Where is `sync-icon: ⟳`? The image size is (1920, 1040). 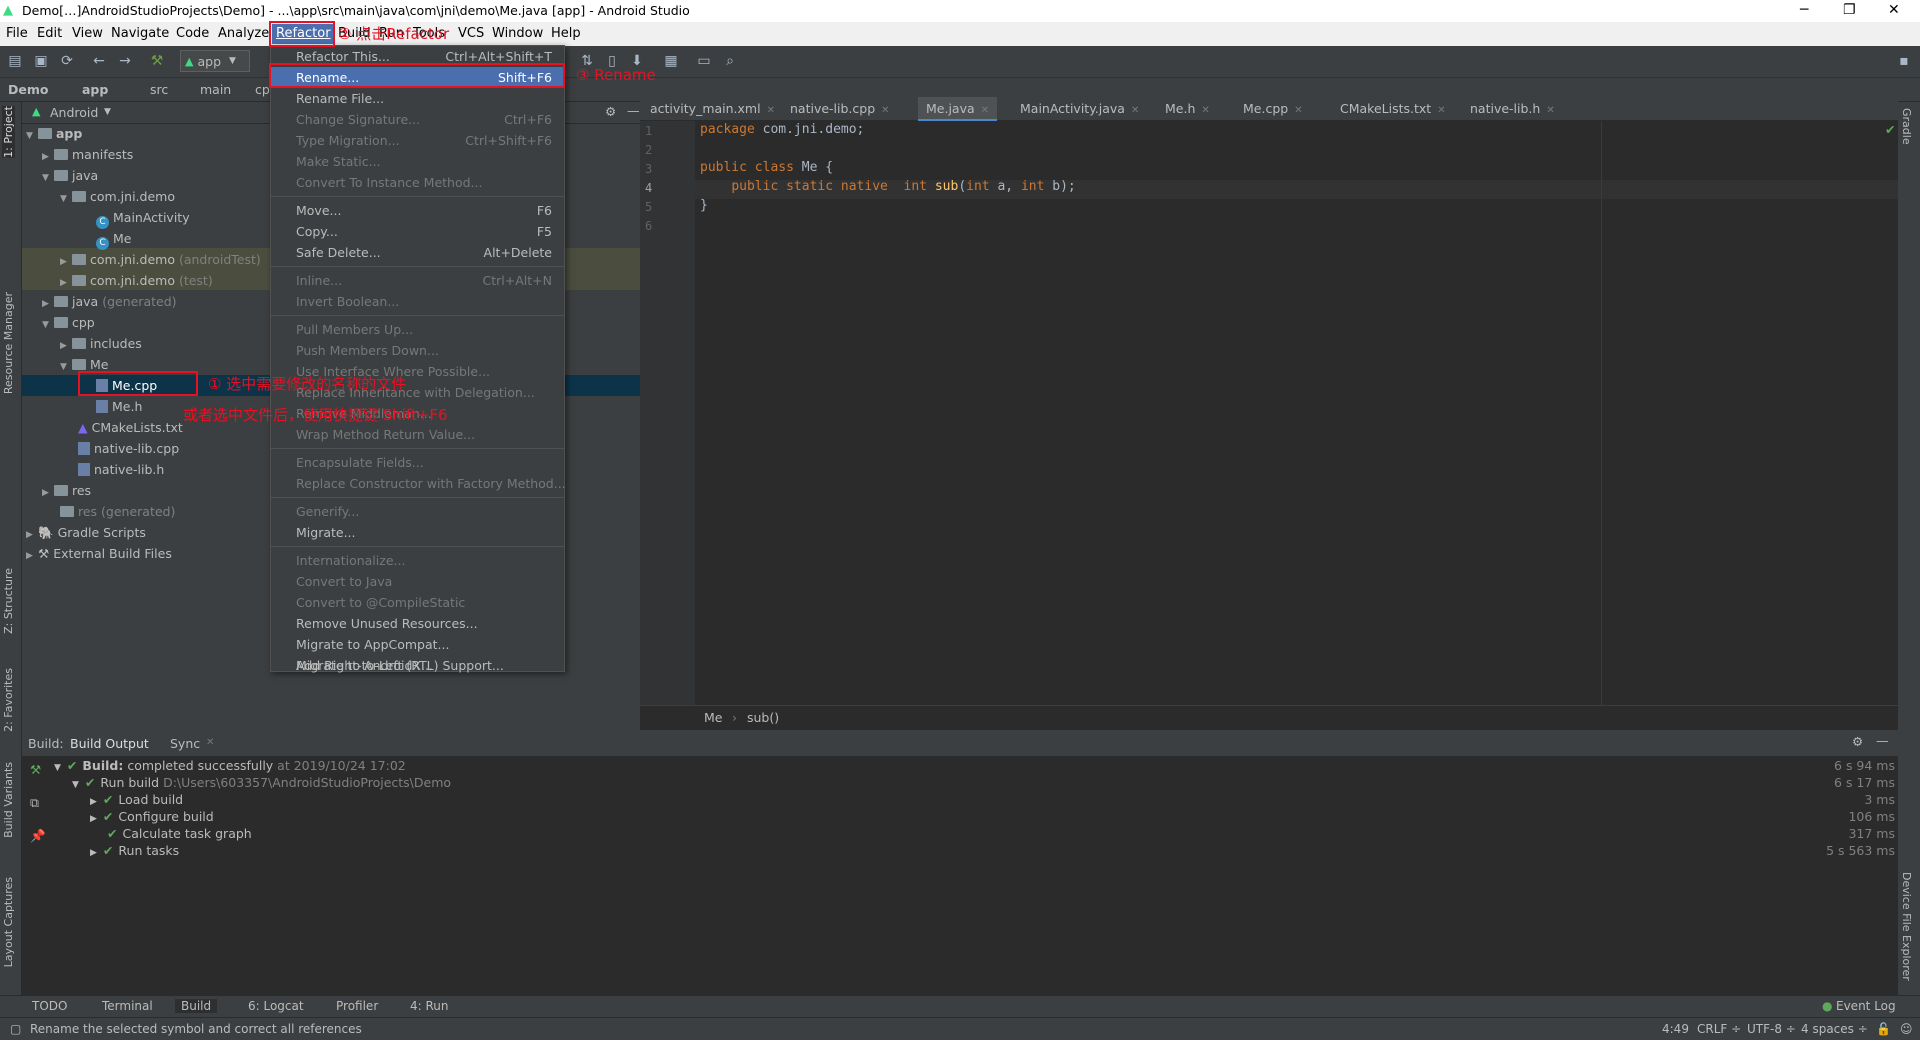
sync-icon: ⟳ is located at coordinates (67, 61).